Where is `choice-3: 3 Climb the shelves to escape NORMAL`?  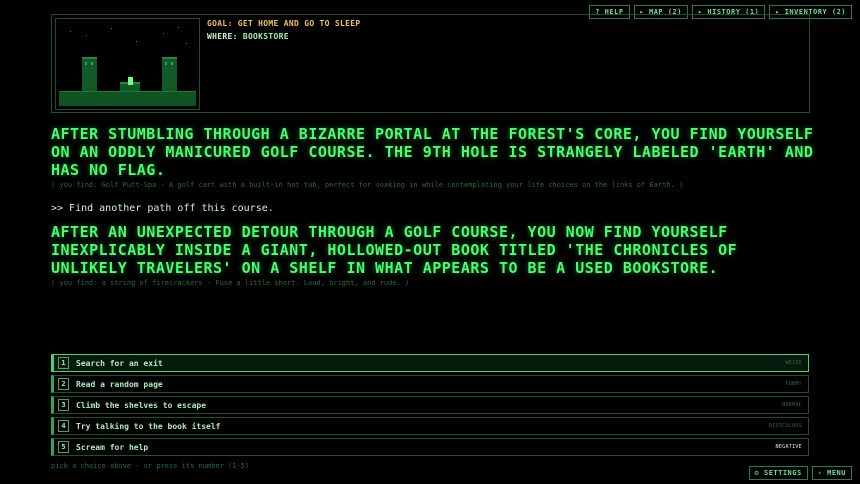
choice-3: 3 Climb the shelves to escape NORMAL is located at coordinates (430, 405).